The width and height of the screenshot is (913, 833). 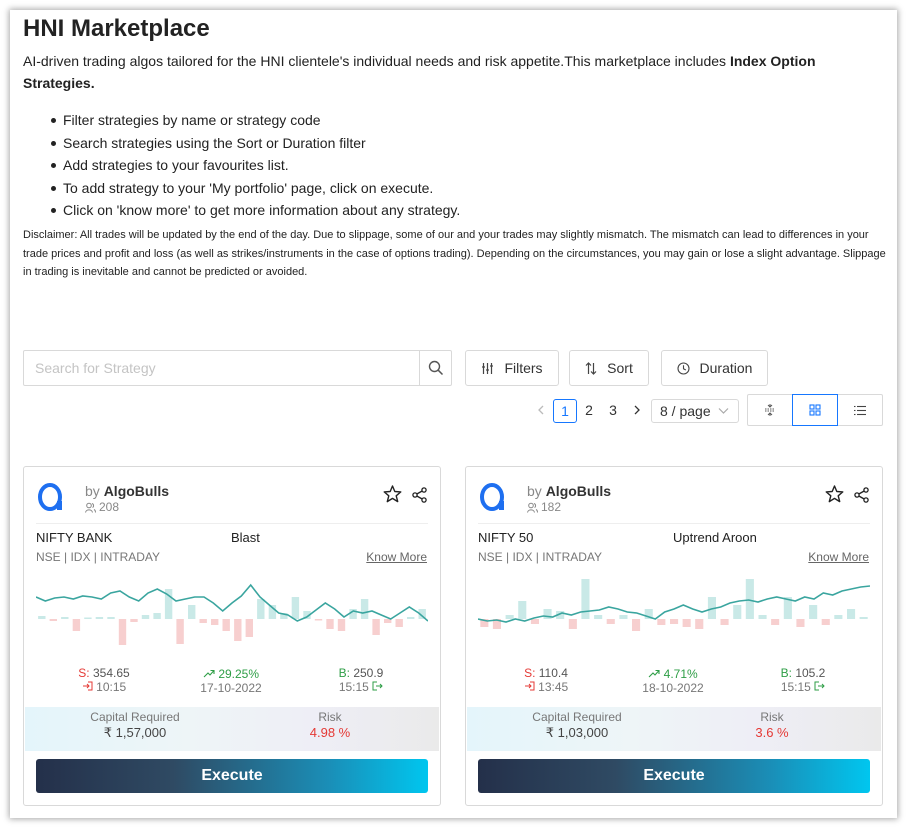 I want to click on page-2: 2, so click(x=589, y=411).